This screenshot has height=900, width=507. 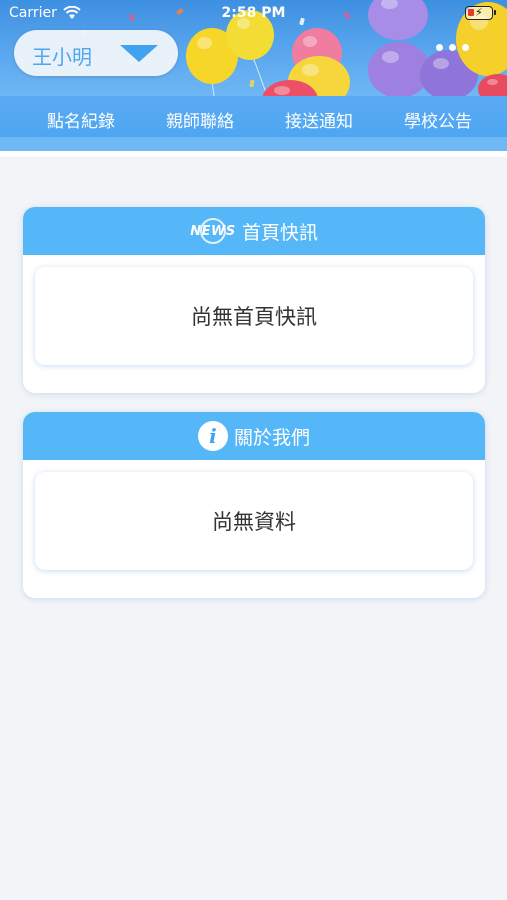 What do you see at coordinates (438, 119) in the screenshot?
I see `tab-school-announcements: 學校公告` at bounding box center [438, 119].